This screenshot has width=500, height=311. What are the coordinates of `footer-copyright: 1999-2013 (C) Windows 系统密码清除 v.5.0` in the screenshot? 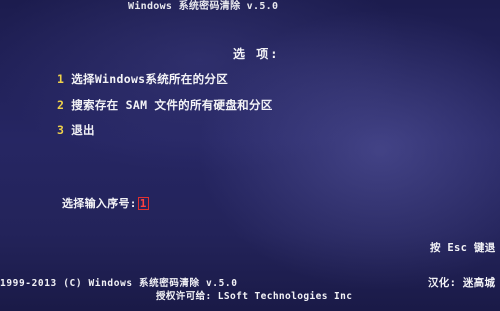 It's located at (119, 283).